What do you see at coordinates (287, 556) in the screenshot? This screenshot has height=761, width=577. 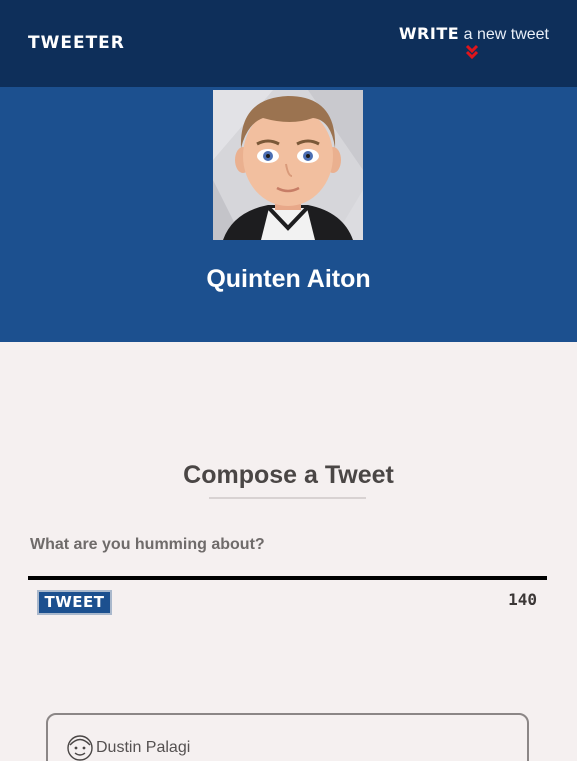 I see `tweet-textarea` at bounding box center [287, 556].